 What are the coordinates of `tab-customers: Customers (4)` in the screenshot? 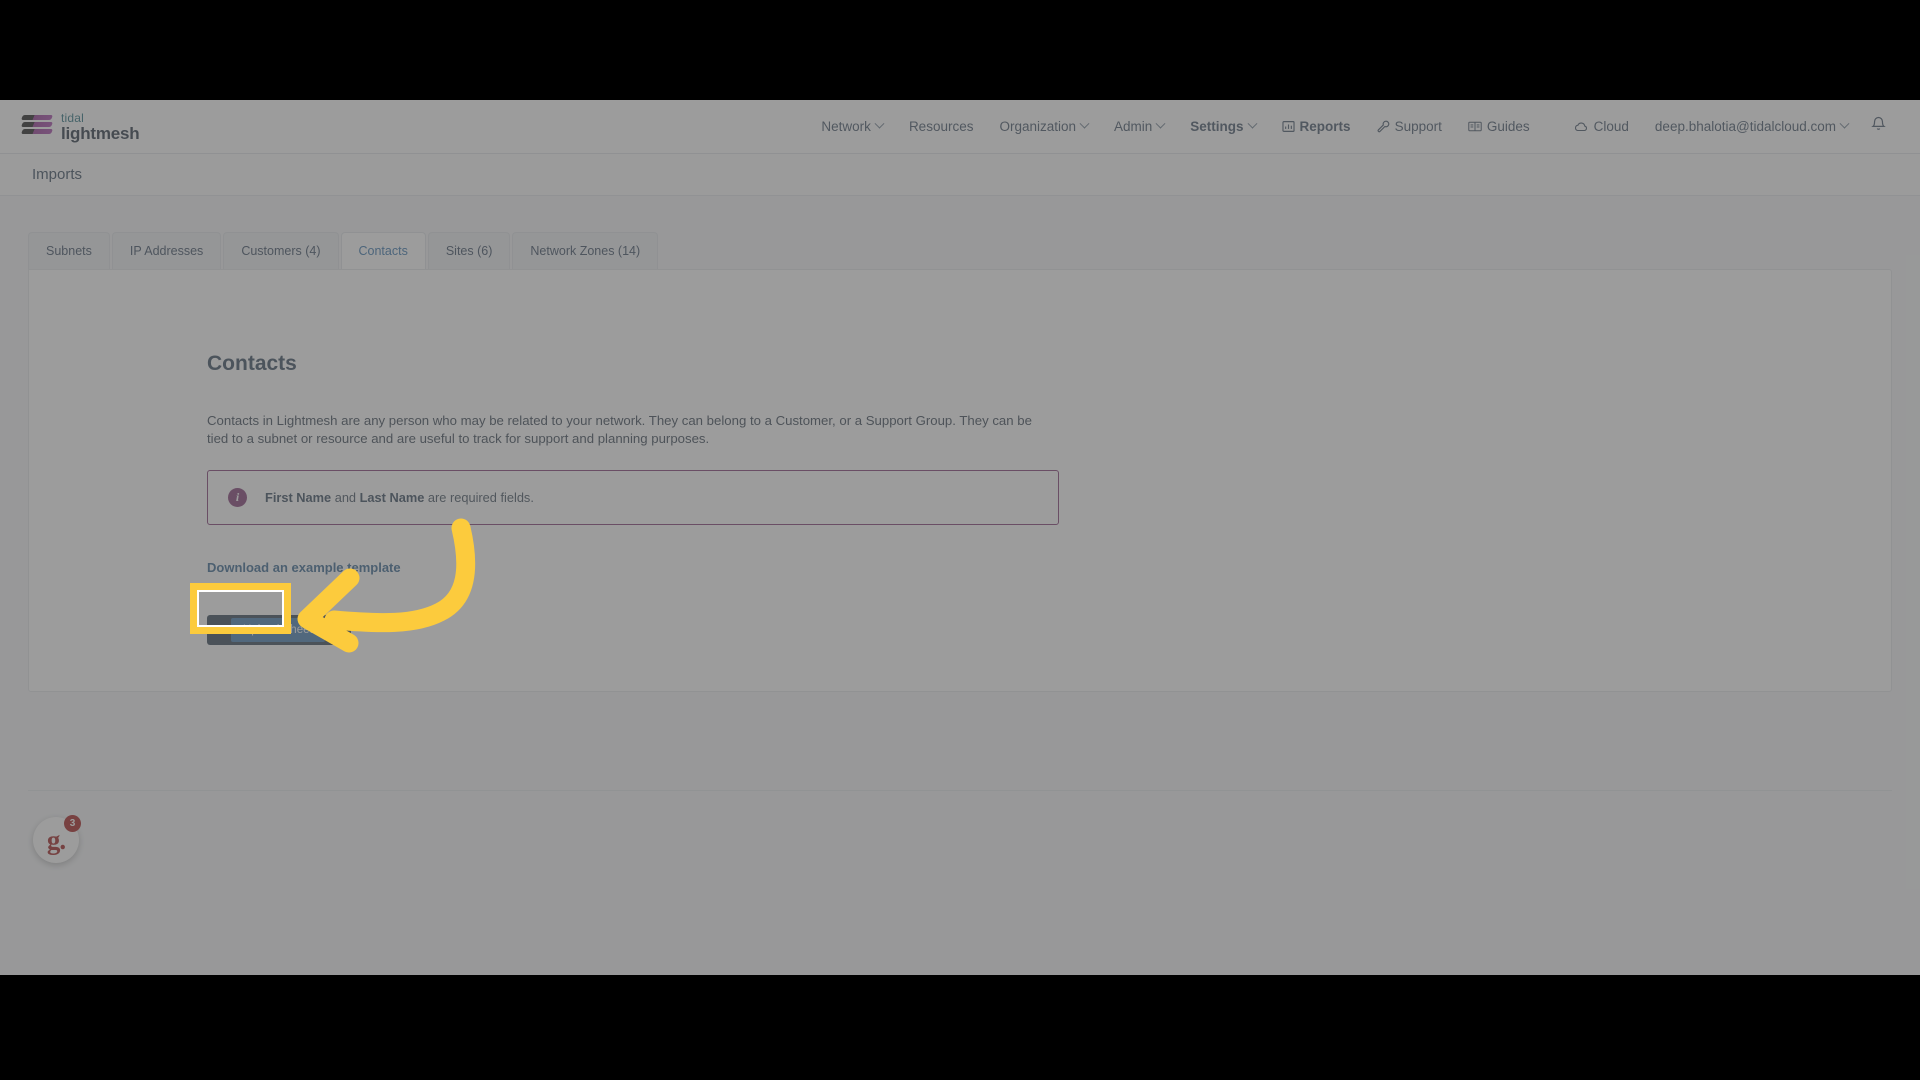 It's located at (281, 250).